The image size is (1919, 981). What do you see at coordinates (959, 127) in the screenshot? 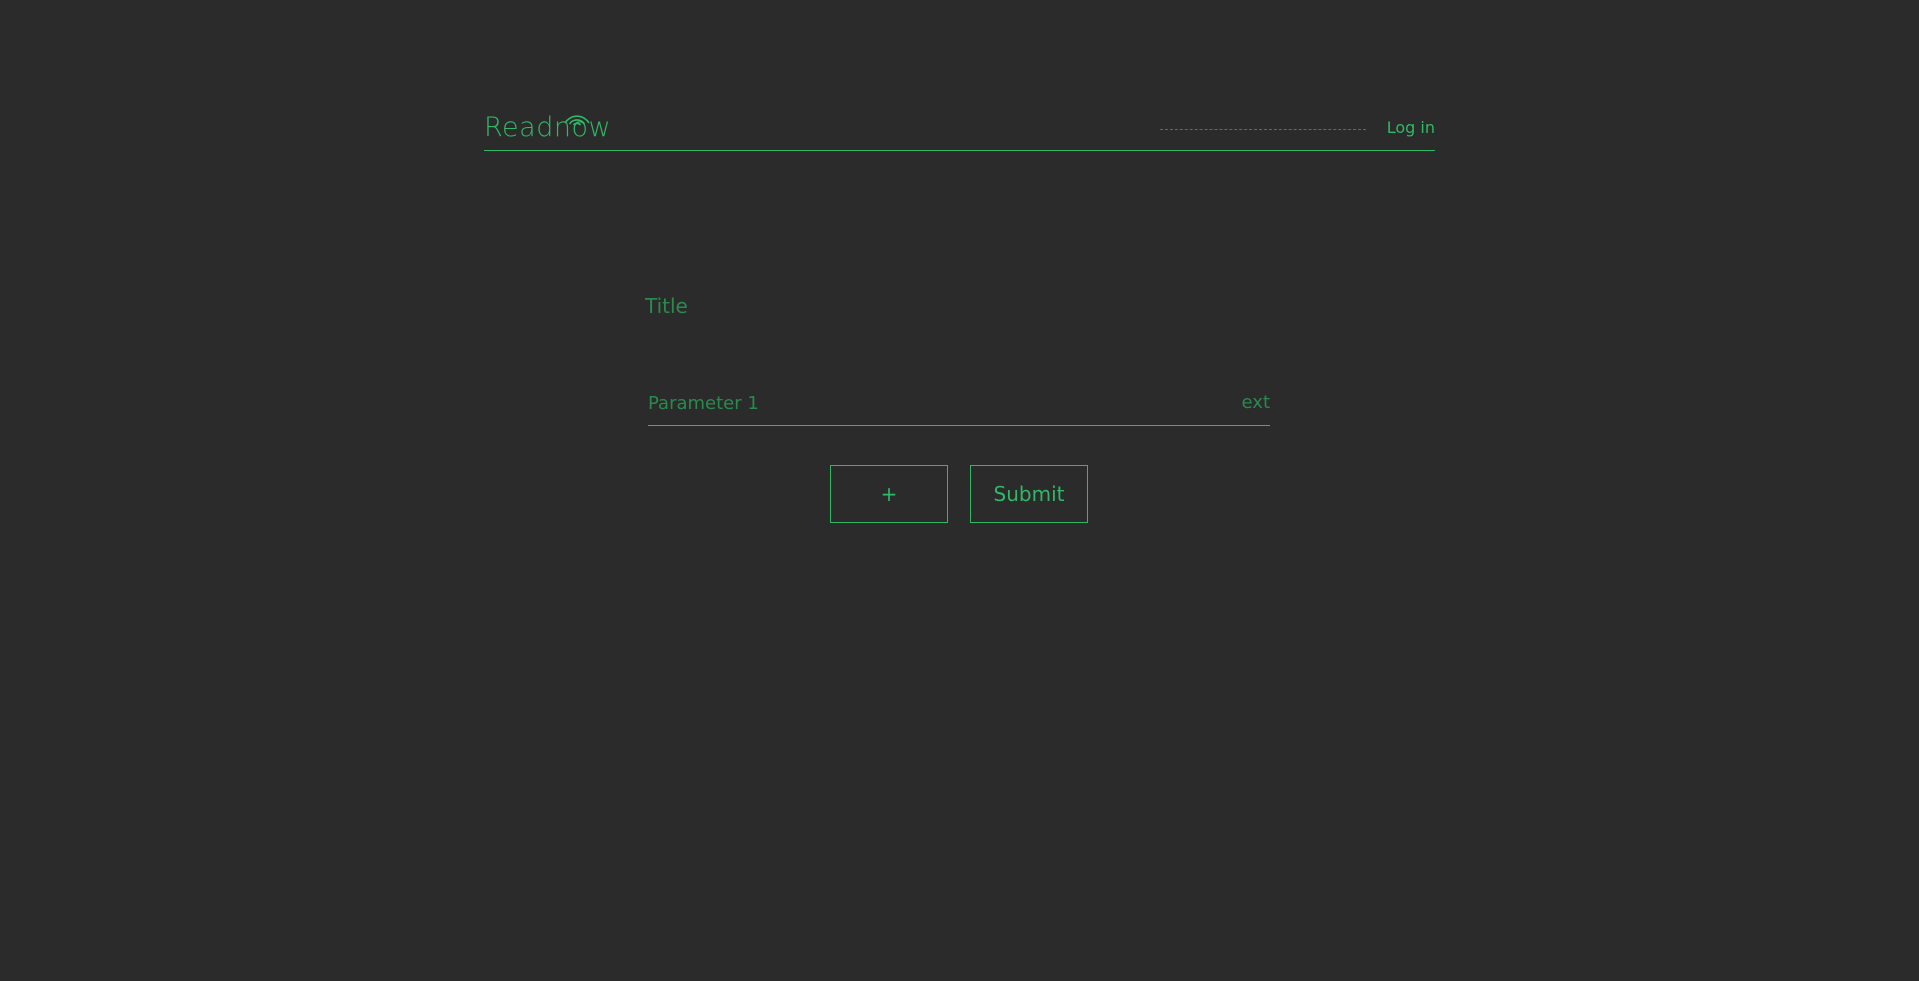
I see `header: Readnow Log in` at bounding box center [959, 127].